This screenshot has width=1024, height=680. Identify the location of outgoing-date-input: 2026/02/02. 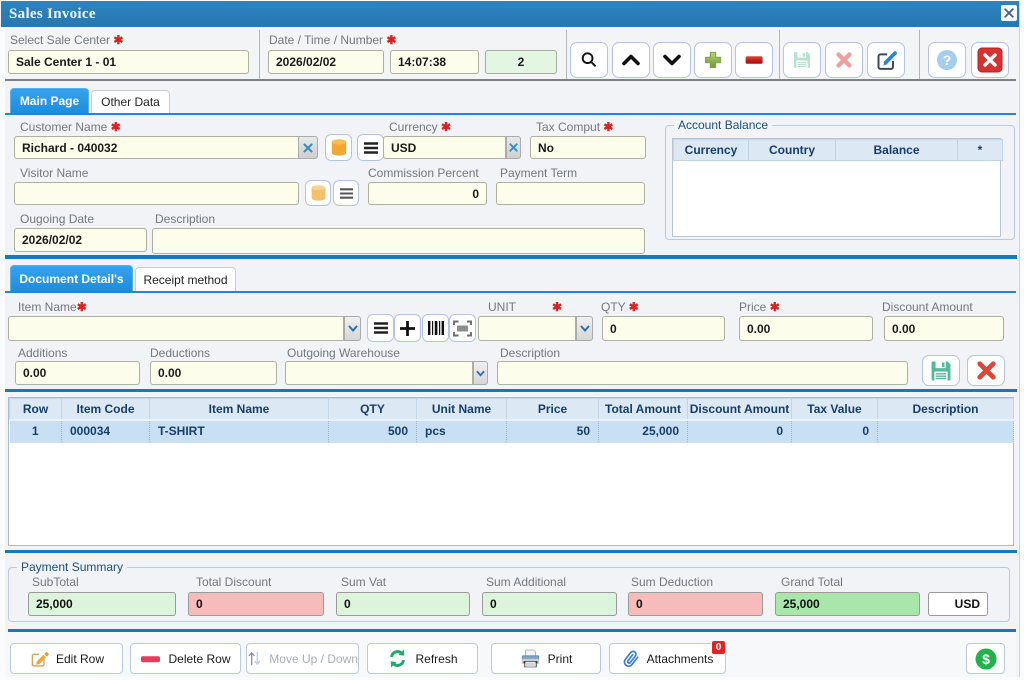
(80, 240).